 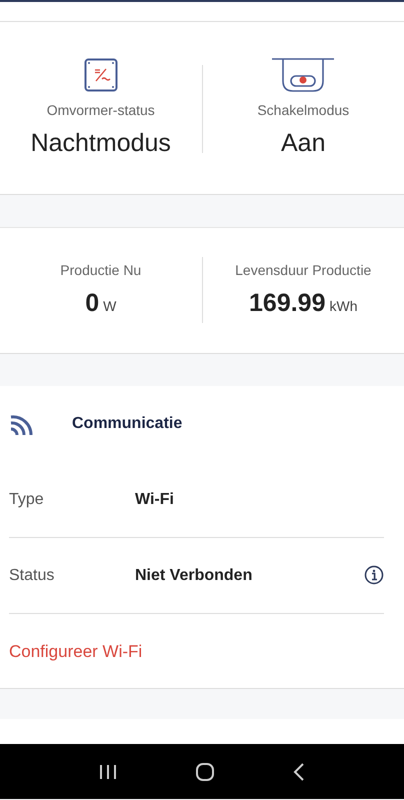 I want to click on status-value: Nachtmodus, so click(x=100, y=143).